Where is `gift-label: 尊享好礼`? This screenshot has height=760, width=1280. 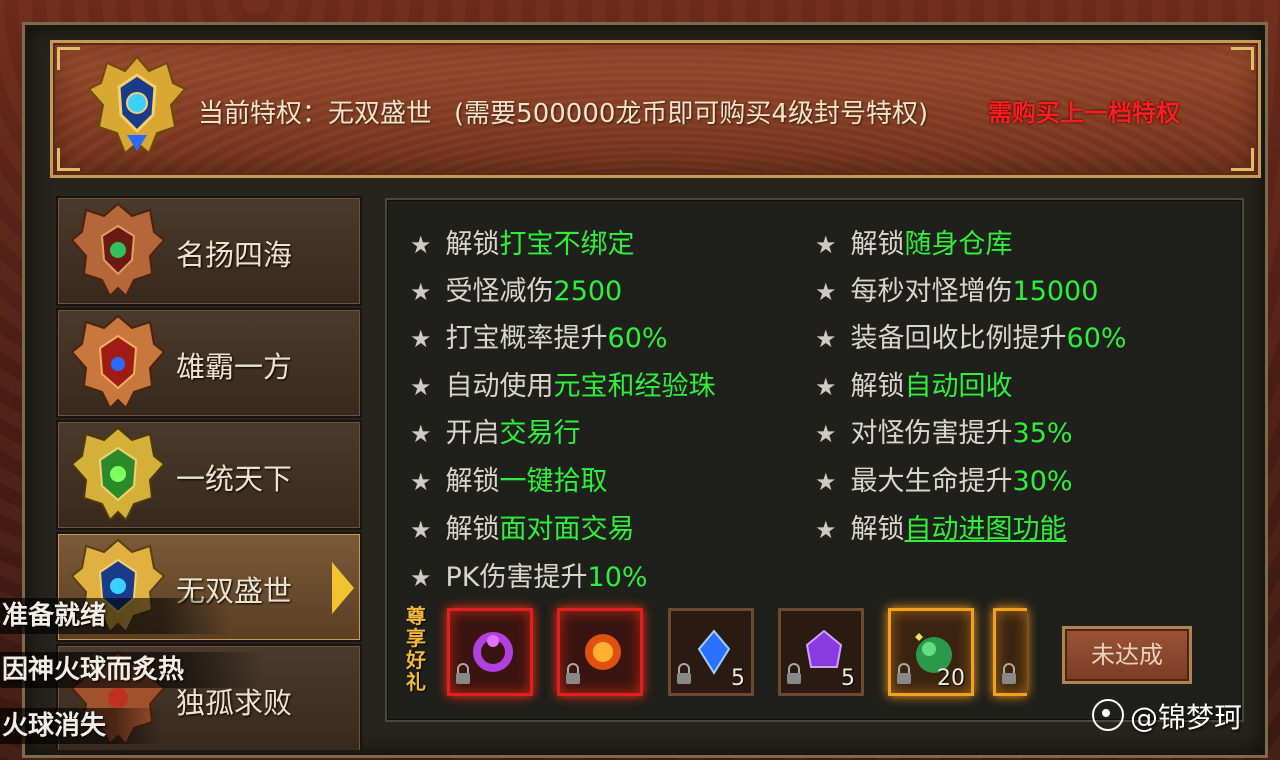 gift-label: 尊享好礼 is located at coordinates (416, 649).